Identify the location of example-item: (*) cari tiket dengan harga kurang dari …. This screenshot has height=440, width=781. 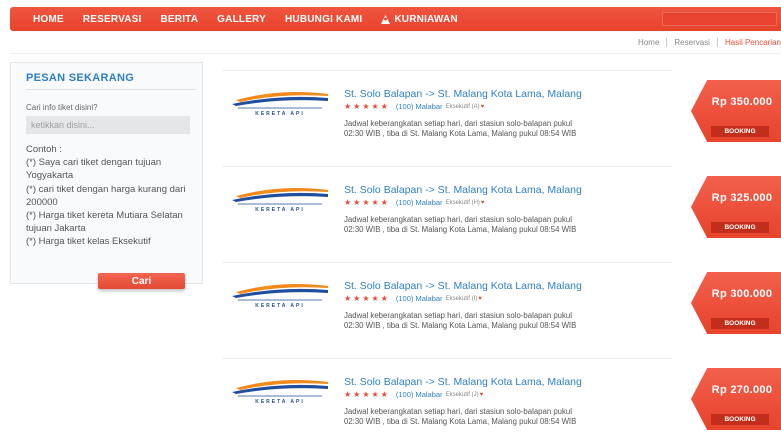
(106, 195).